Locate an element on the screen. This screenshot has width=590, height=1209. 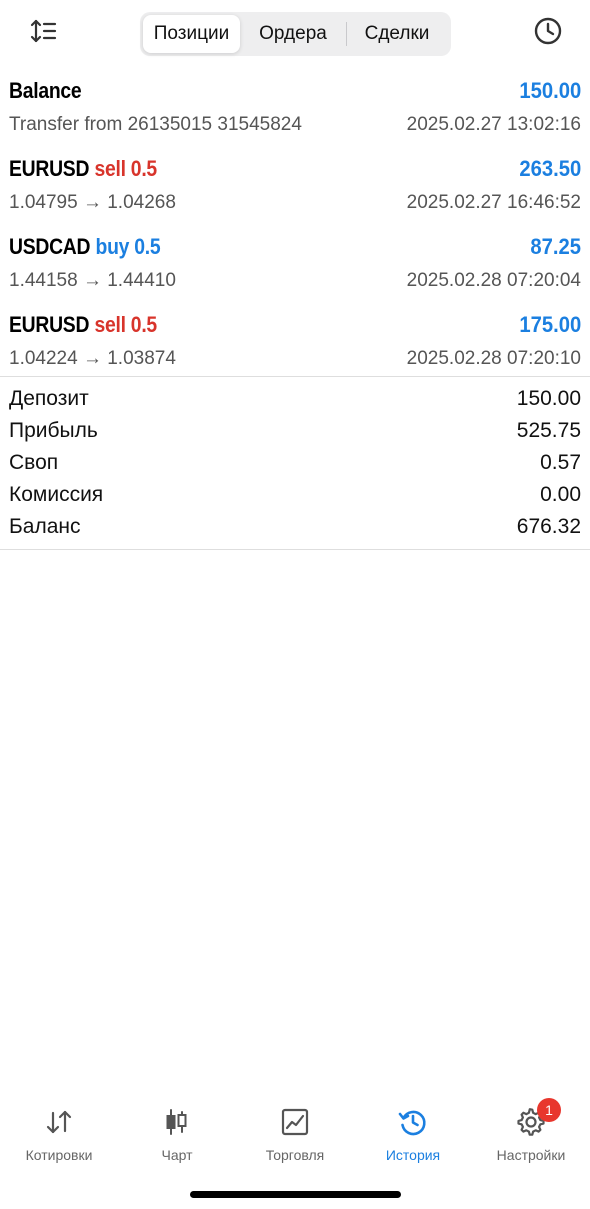
summary-swap: Своп 0.57 is located at coordinates (295, 463).